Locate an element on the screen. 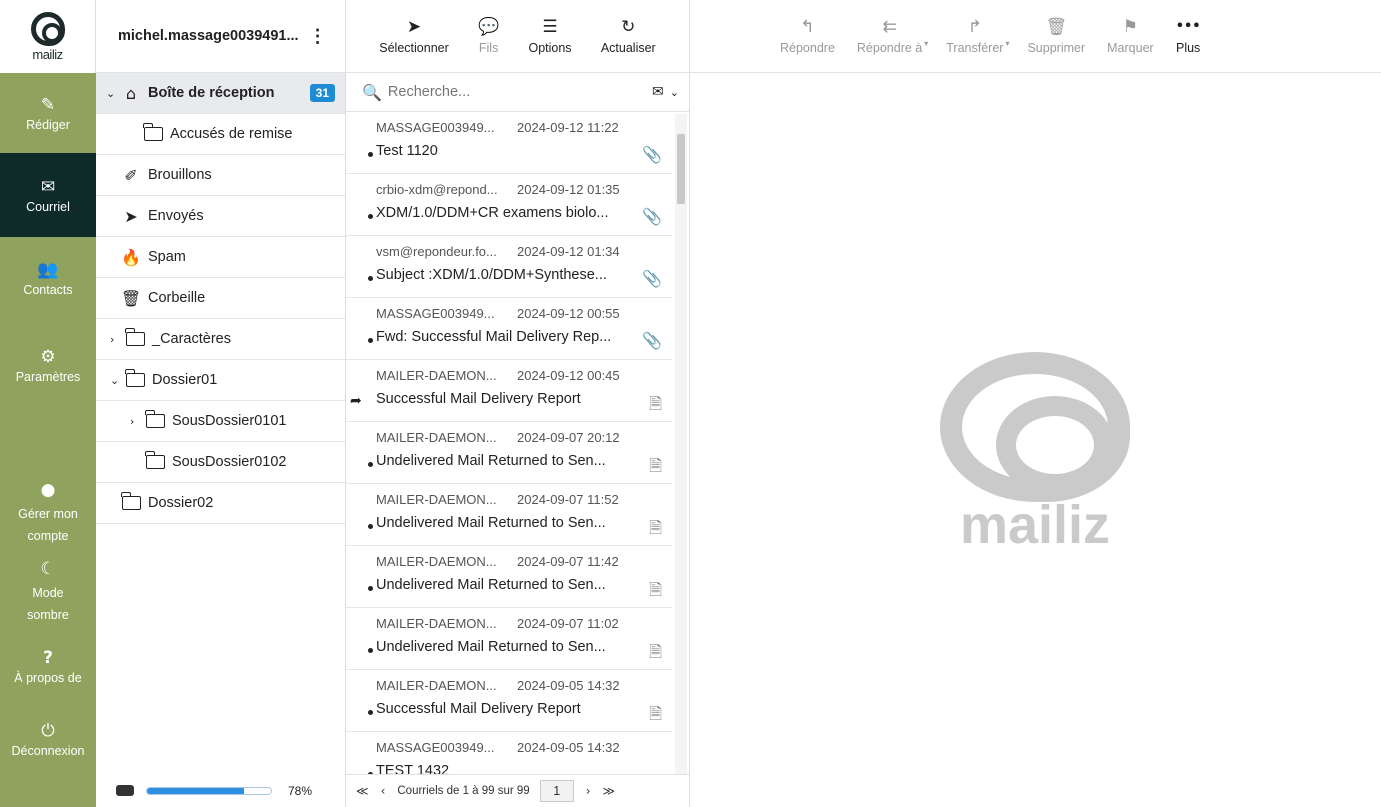 The width and height of the screenshot is (1381, 807). refresh-icon: ↻ is located at coordinates (628, 27).